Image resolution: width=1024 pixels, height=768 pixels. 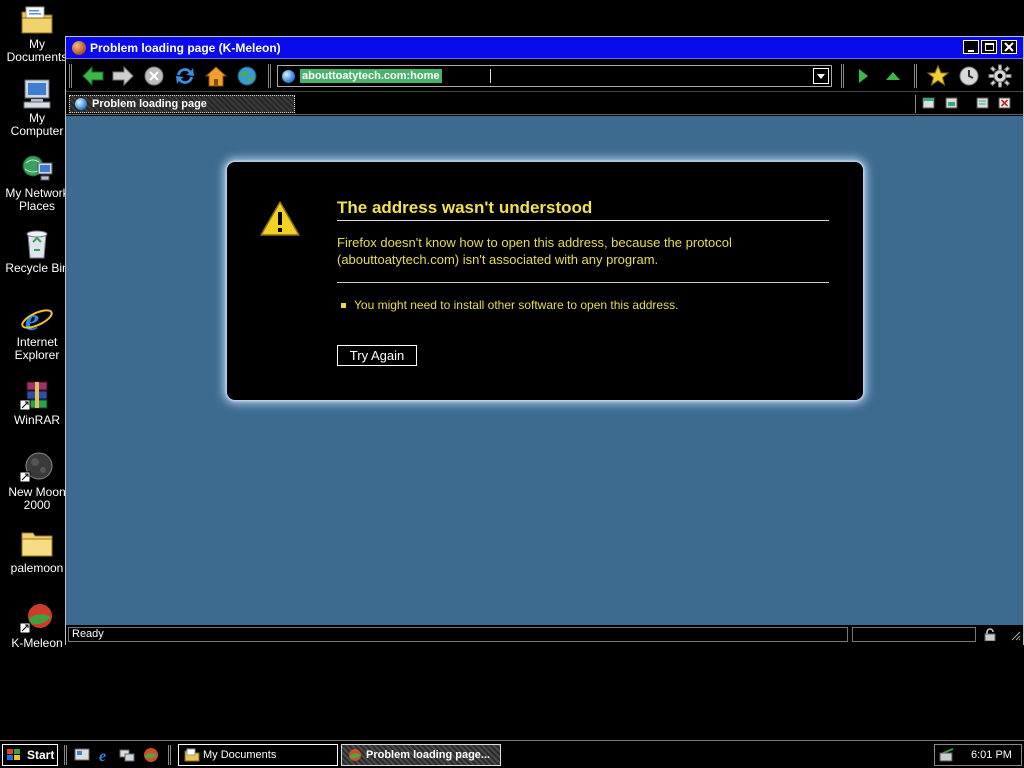 What do you see at coordinates (185, 48) in the screenshot?
I see `window-title: Problem loading page (K-Meleon)` at bounding box center [185, 48].